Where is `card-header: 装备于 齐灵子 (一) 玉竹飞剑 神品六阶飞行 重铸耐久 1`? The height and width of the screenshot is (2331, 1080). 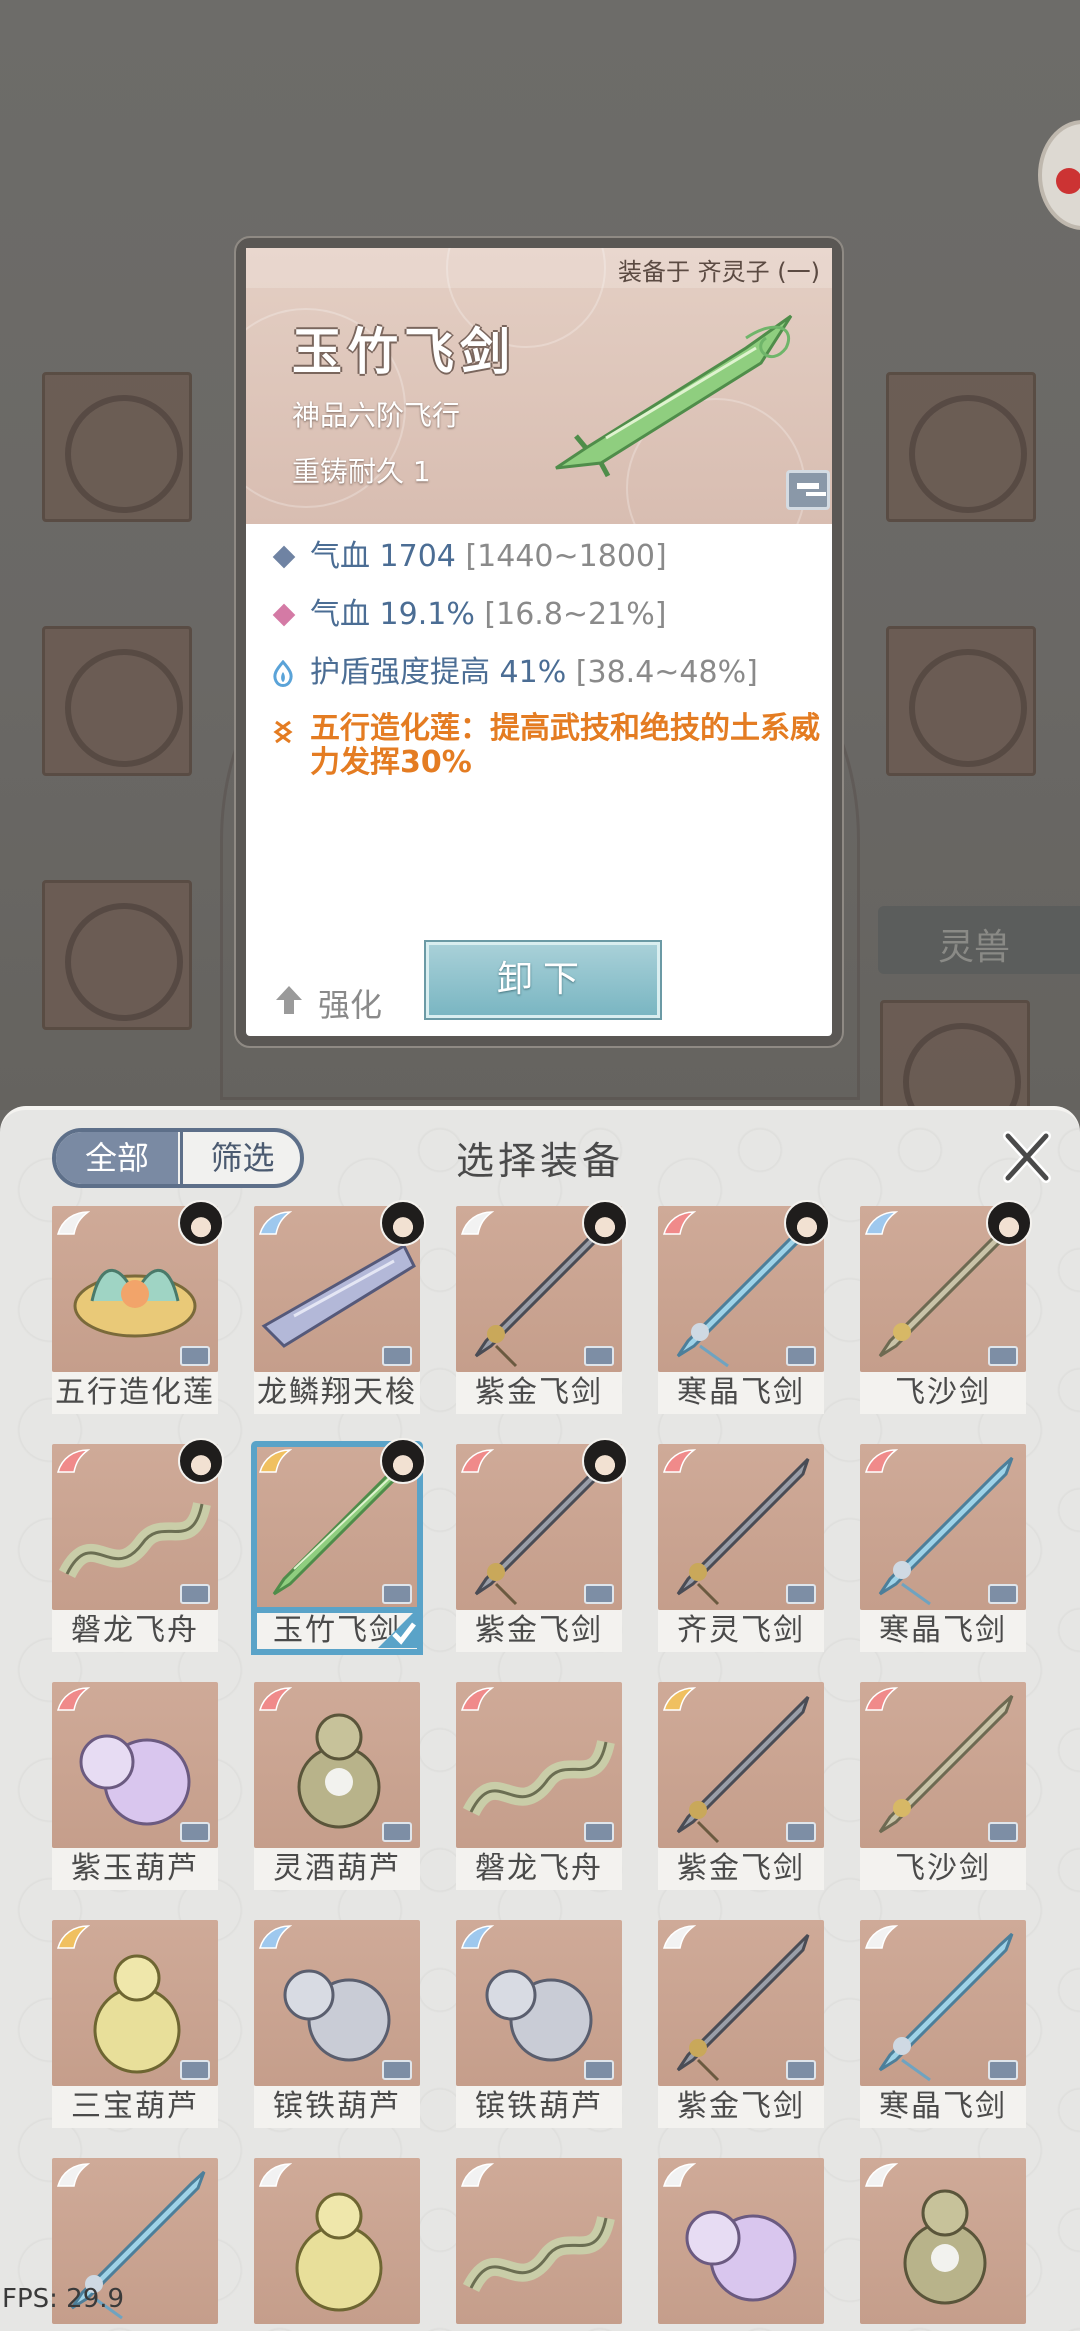 card-header: 装备于 齐灵子 (一) 玉竹飞剑 神品六阶飞行 重铸耐久 1 is located at coordinates (539, 386).